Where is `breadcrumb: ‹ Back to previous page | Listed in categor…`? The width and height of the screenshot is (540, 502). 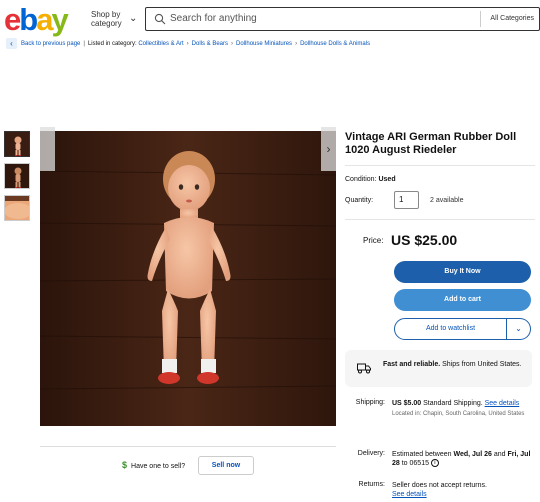 breadcrumb: ‹ Back to previous page | Listed in categor… is located at coordinates (188, 44).